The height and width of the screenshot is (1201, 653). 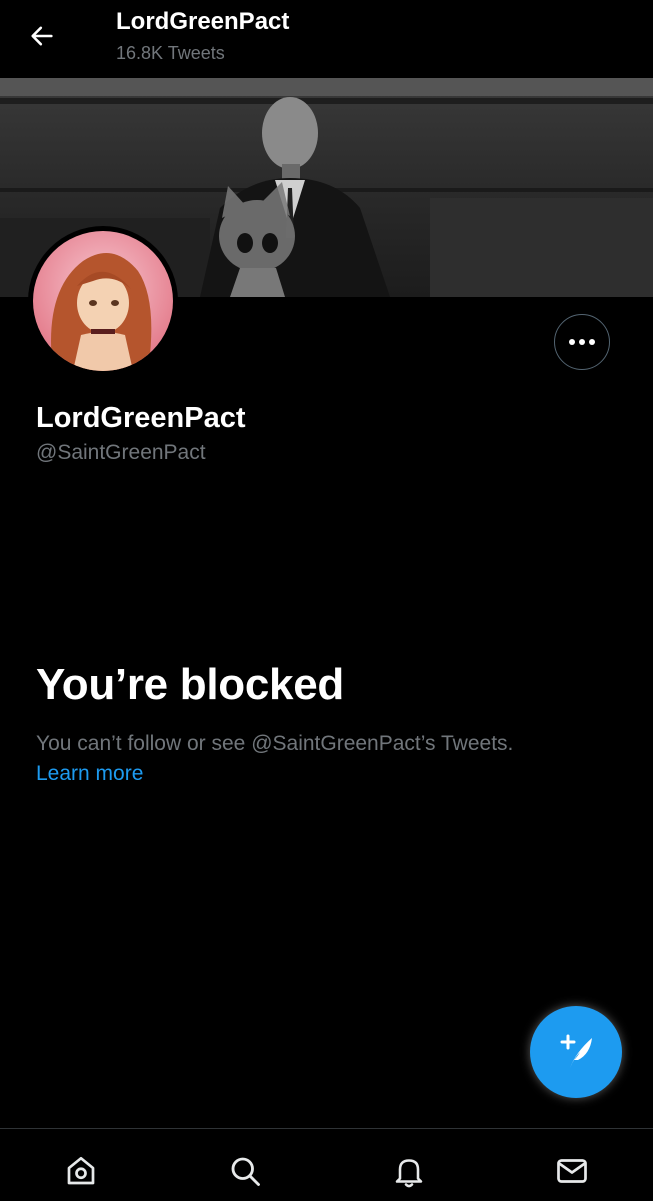 I want to click on back-button, so click(x=42, y=36).